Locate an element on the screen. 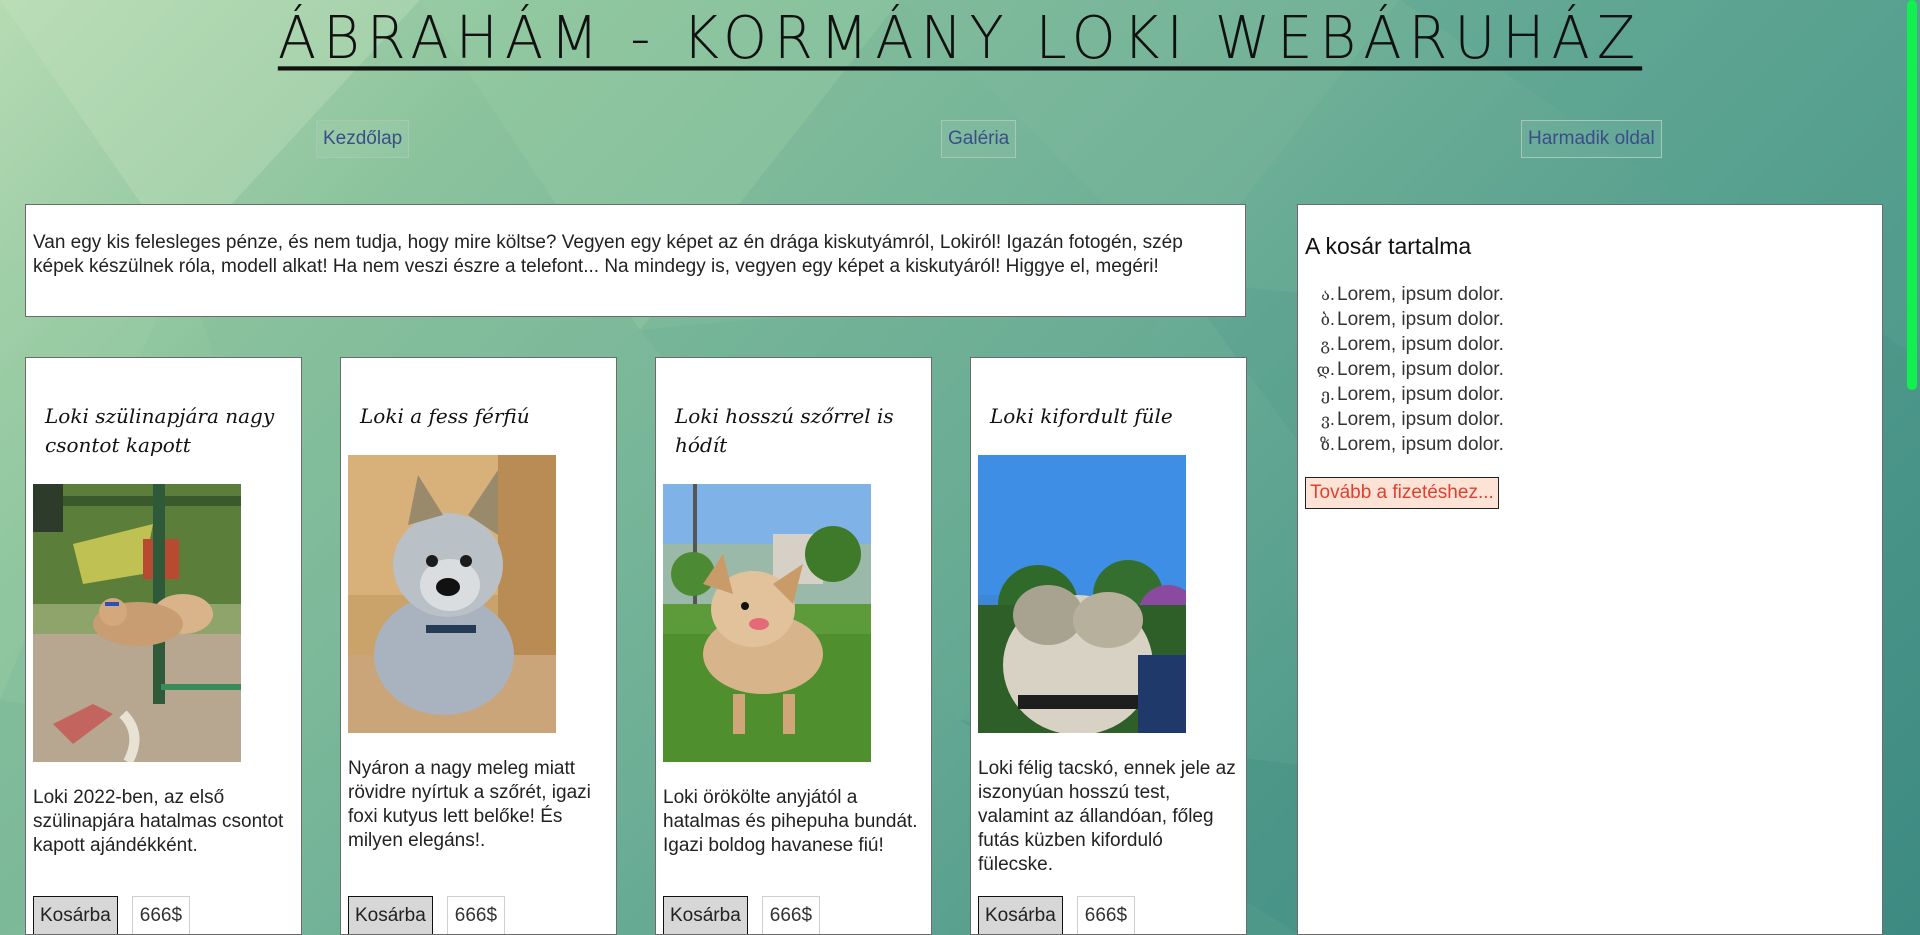  list-marker: ვ. is located at coordinates (1328, 419).